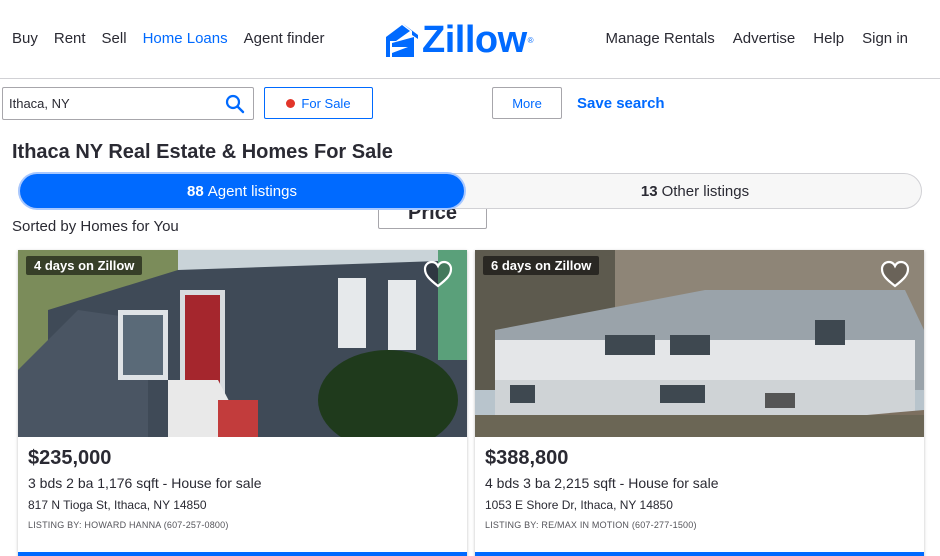  I want to click on listing-agent: LISTING BY: HOWARD HANNA (607-257-0800), so click(128, 525).